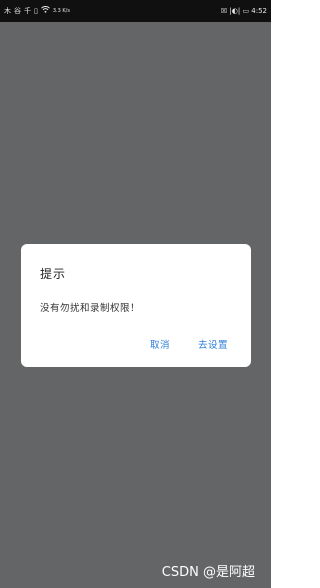 The image size is (320, 588). What do you see at coordinates (27, 11) in the screenshot?
I see `notification-icon: 千` at bounding box center [27, 11].